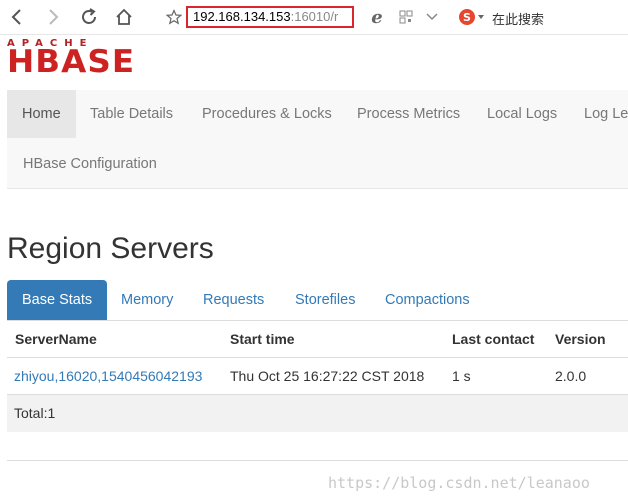  What do you see at coordinates (41, 114) in the screenshot?
I see `nav-home: Home` at bounding box center [41, 114].